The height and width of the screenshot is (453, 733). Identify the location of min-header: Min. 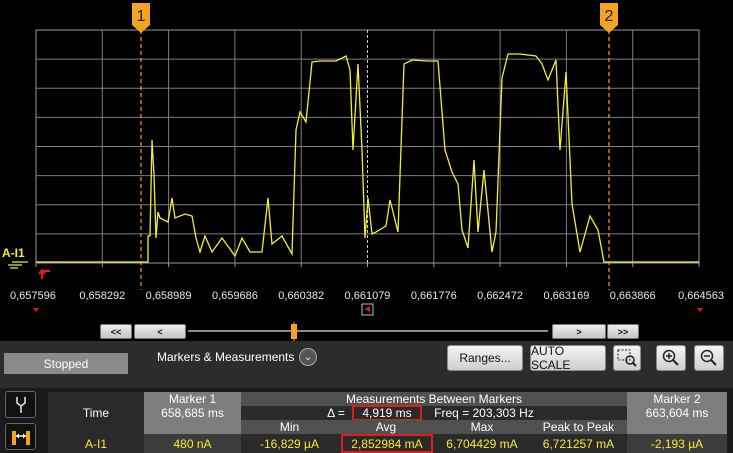
(289, 427).